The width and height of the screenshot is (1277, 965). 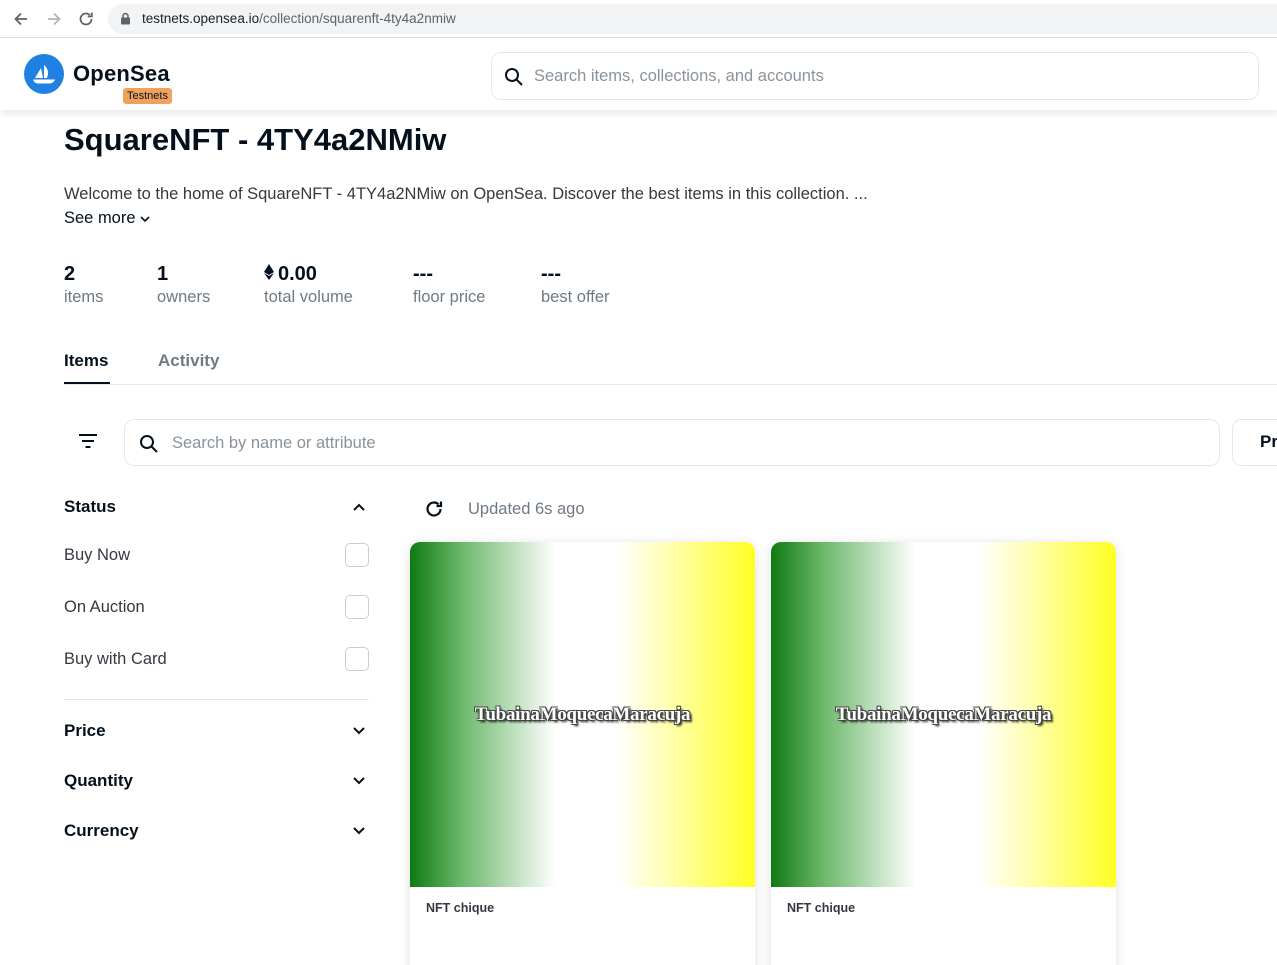 I want to click on status-option-buy-now: Buy Now, so click(x=216, y=555).